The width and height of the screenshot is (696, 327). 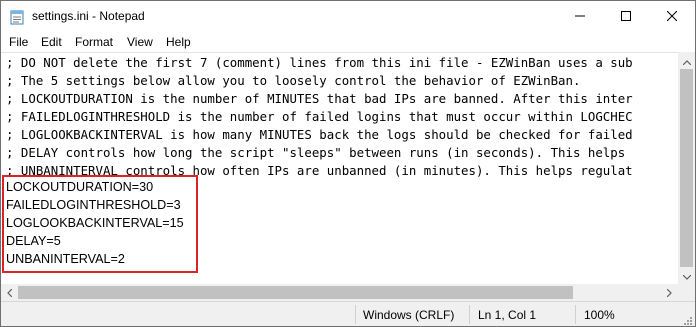 I want to click on minimize-button, so click(x=580, y=16).